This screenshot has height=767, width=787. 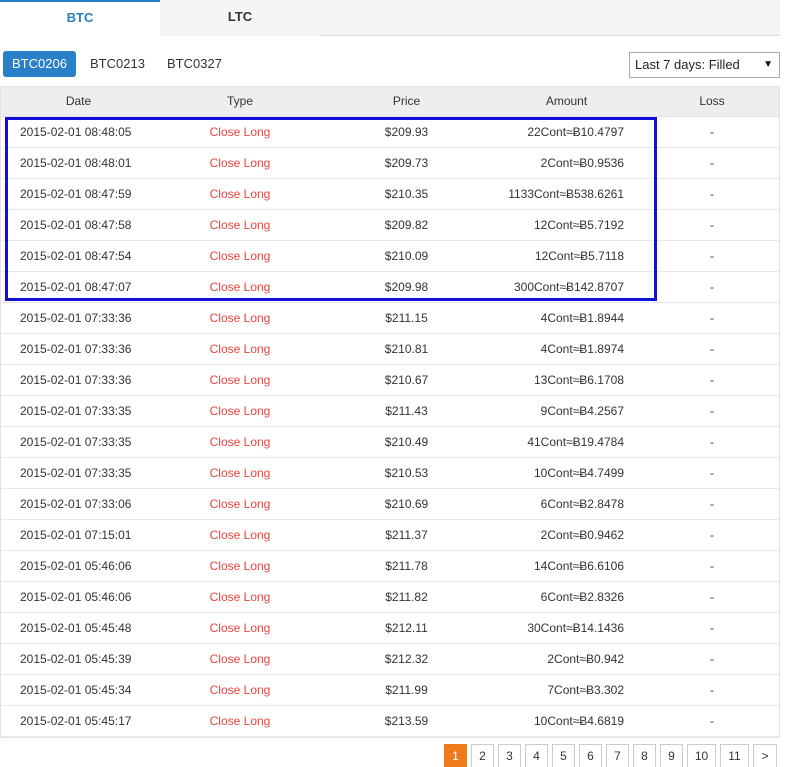 I want to click on page-button-11: 11, so click(x=734, y=755).